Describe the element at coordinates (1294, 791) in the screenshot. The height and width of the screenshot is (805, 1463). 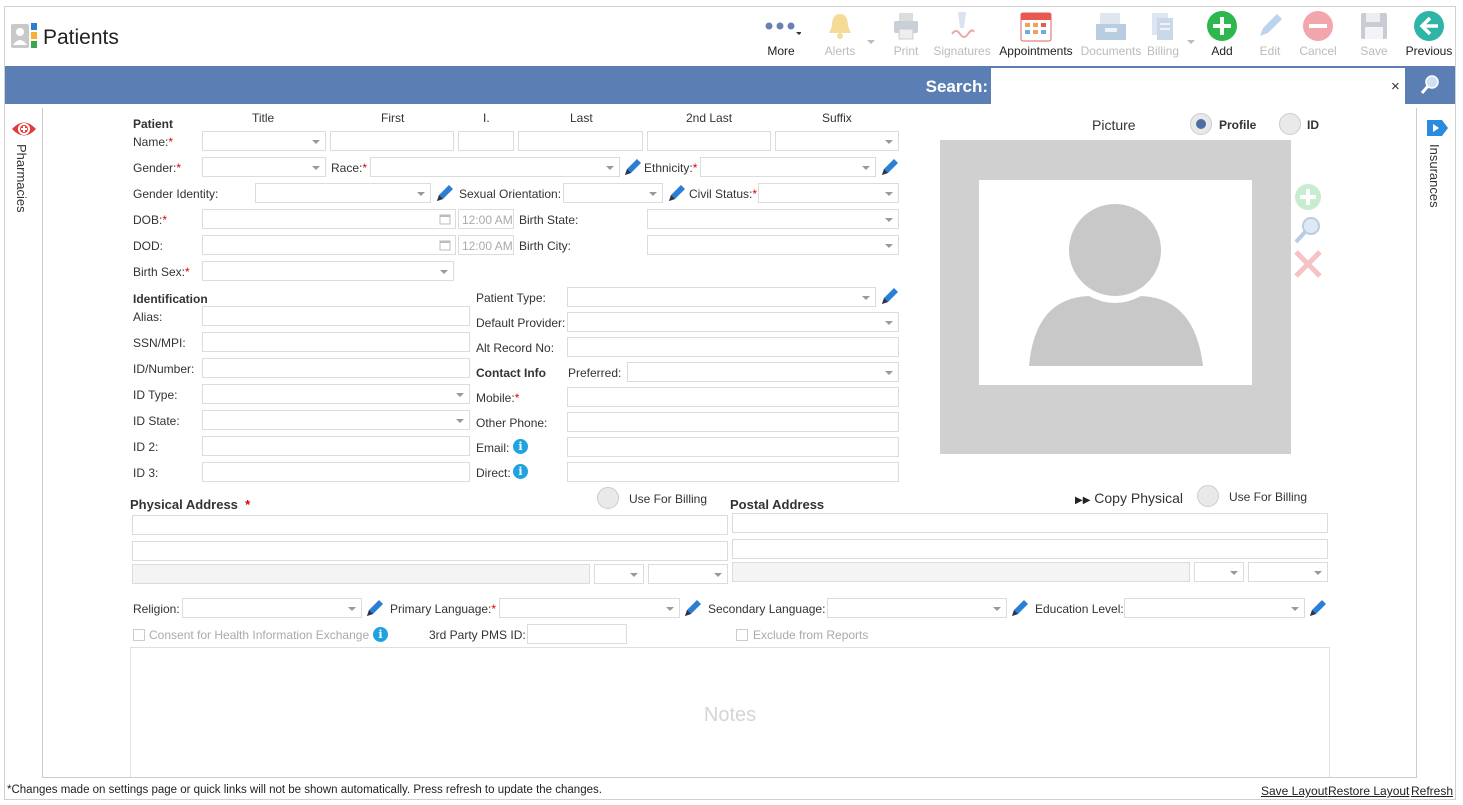
I see `save-layout-link: Save Layout` at that location.